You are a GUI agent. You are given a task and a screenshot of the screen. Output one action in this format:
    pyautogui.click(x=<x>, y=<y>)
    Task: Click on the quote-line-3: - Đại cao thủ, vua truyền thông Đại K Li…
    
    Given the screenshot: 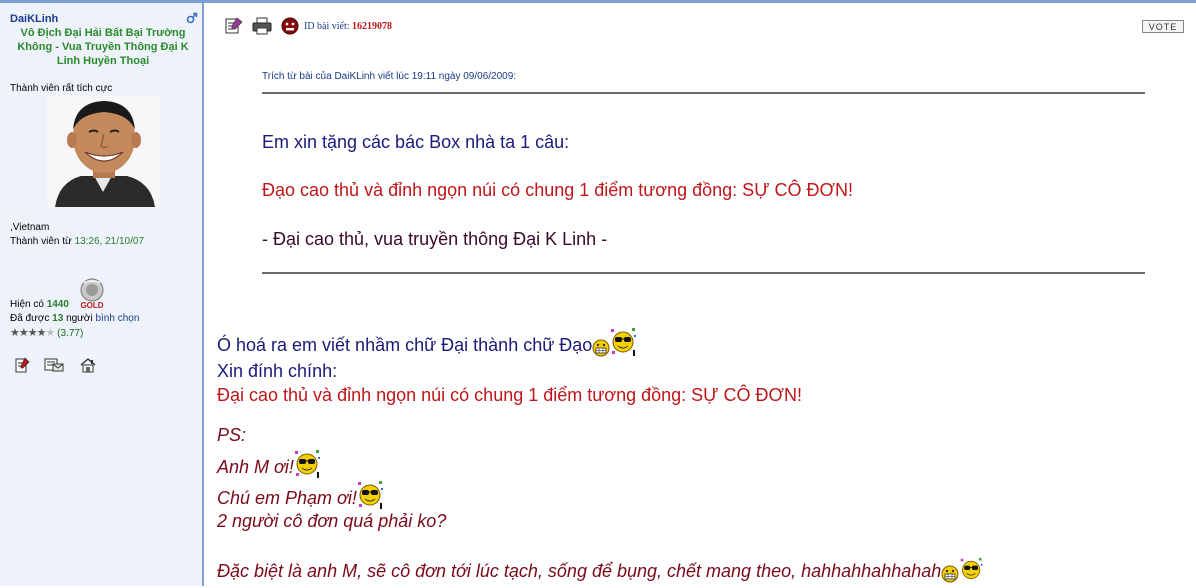 What is the action you would take?
    pyautogui.click(x=435, y=239)
    